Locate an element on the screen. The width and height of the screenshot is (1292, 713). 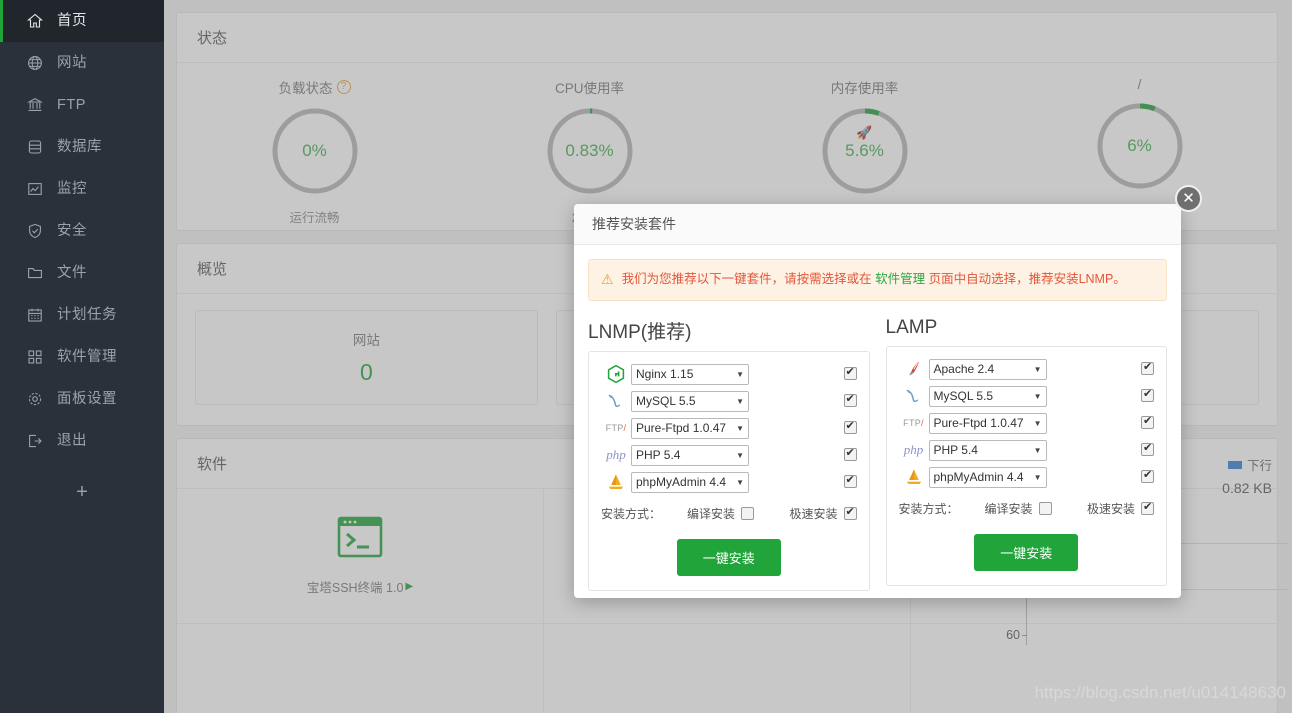
package-version-select: Apache 2.4 ▼ is located at coordinates (987, 369).